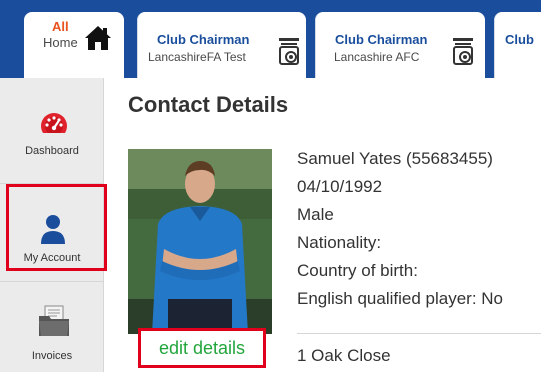 This screenshot has width=541, height=372. I want to click on tab-club-partial: Club, so click(517, 45).